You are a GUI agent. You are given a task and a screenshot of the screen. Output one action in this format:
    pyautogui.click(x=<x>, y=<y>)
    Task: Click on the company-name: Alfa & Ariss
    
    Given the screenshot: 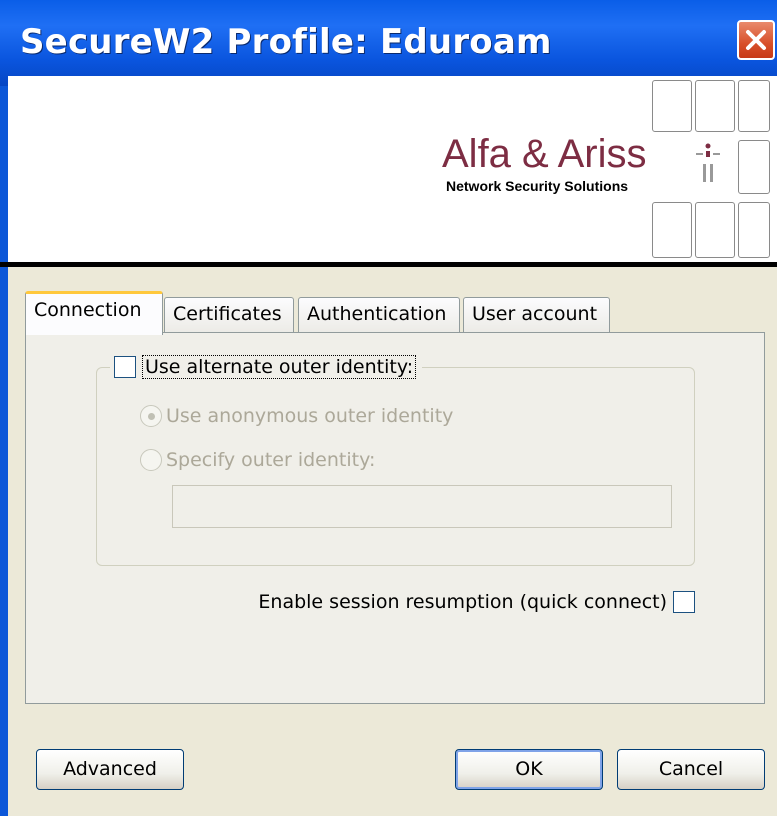 What is the action you would take?
    pyautogui.click(x=544, y=154)
    